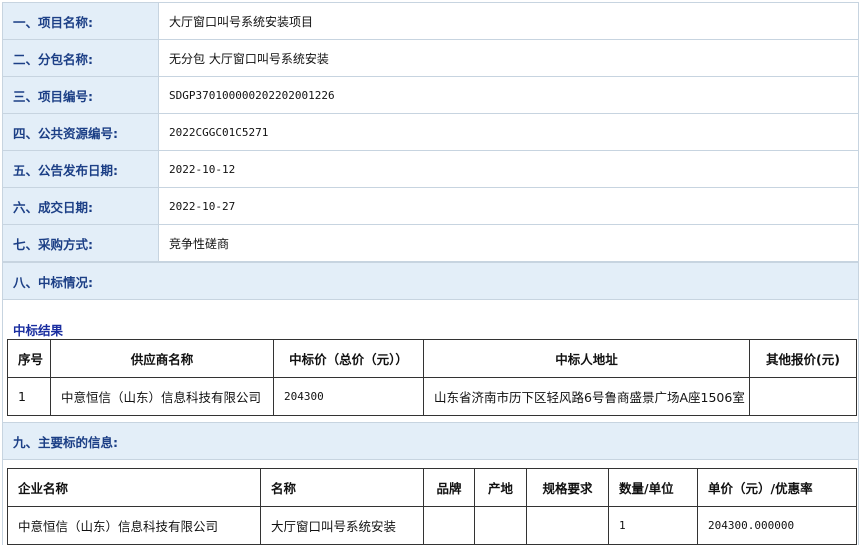  I want to click on column-header: 品牌, so click(449, 487).